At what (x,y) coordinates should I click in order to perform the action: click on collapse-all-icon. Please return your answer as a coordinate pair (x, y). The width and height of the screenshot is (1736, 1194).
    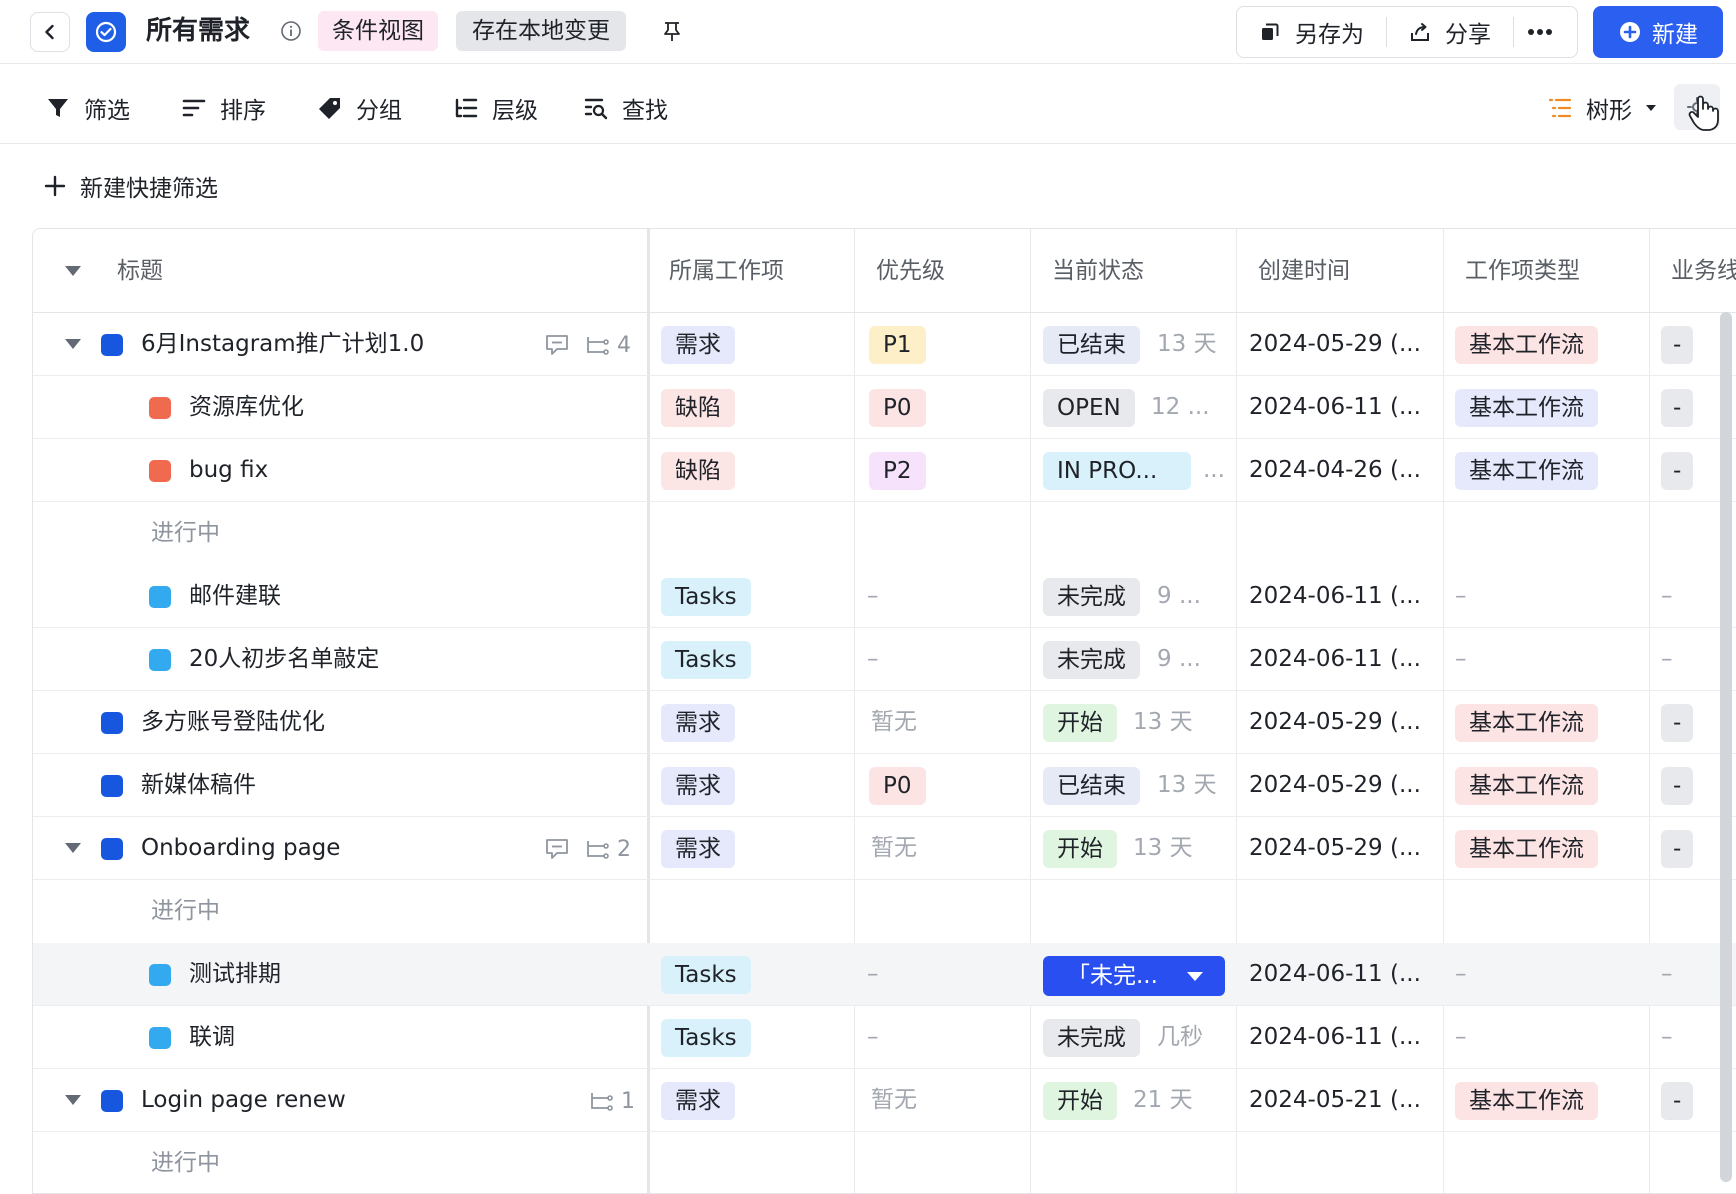
    Looking at the image, I should click on (73, 271).